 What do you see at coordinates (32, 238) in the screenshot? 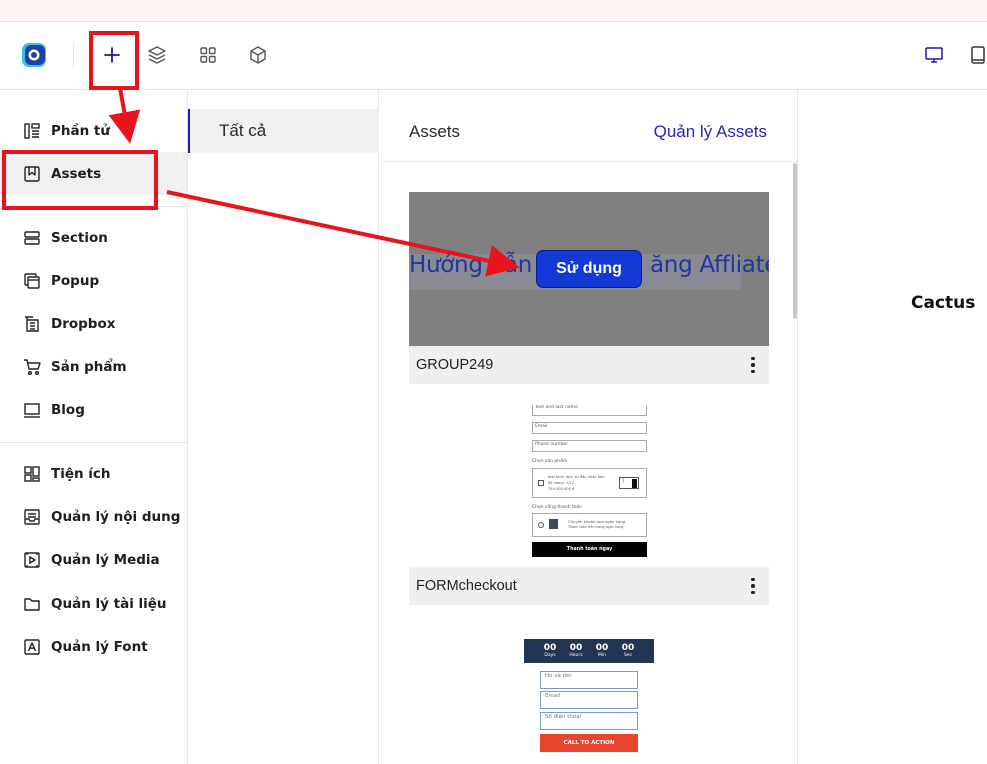
I see `section-icon` at bounding box center [32, 238].